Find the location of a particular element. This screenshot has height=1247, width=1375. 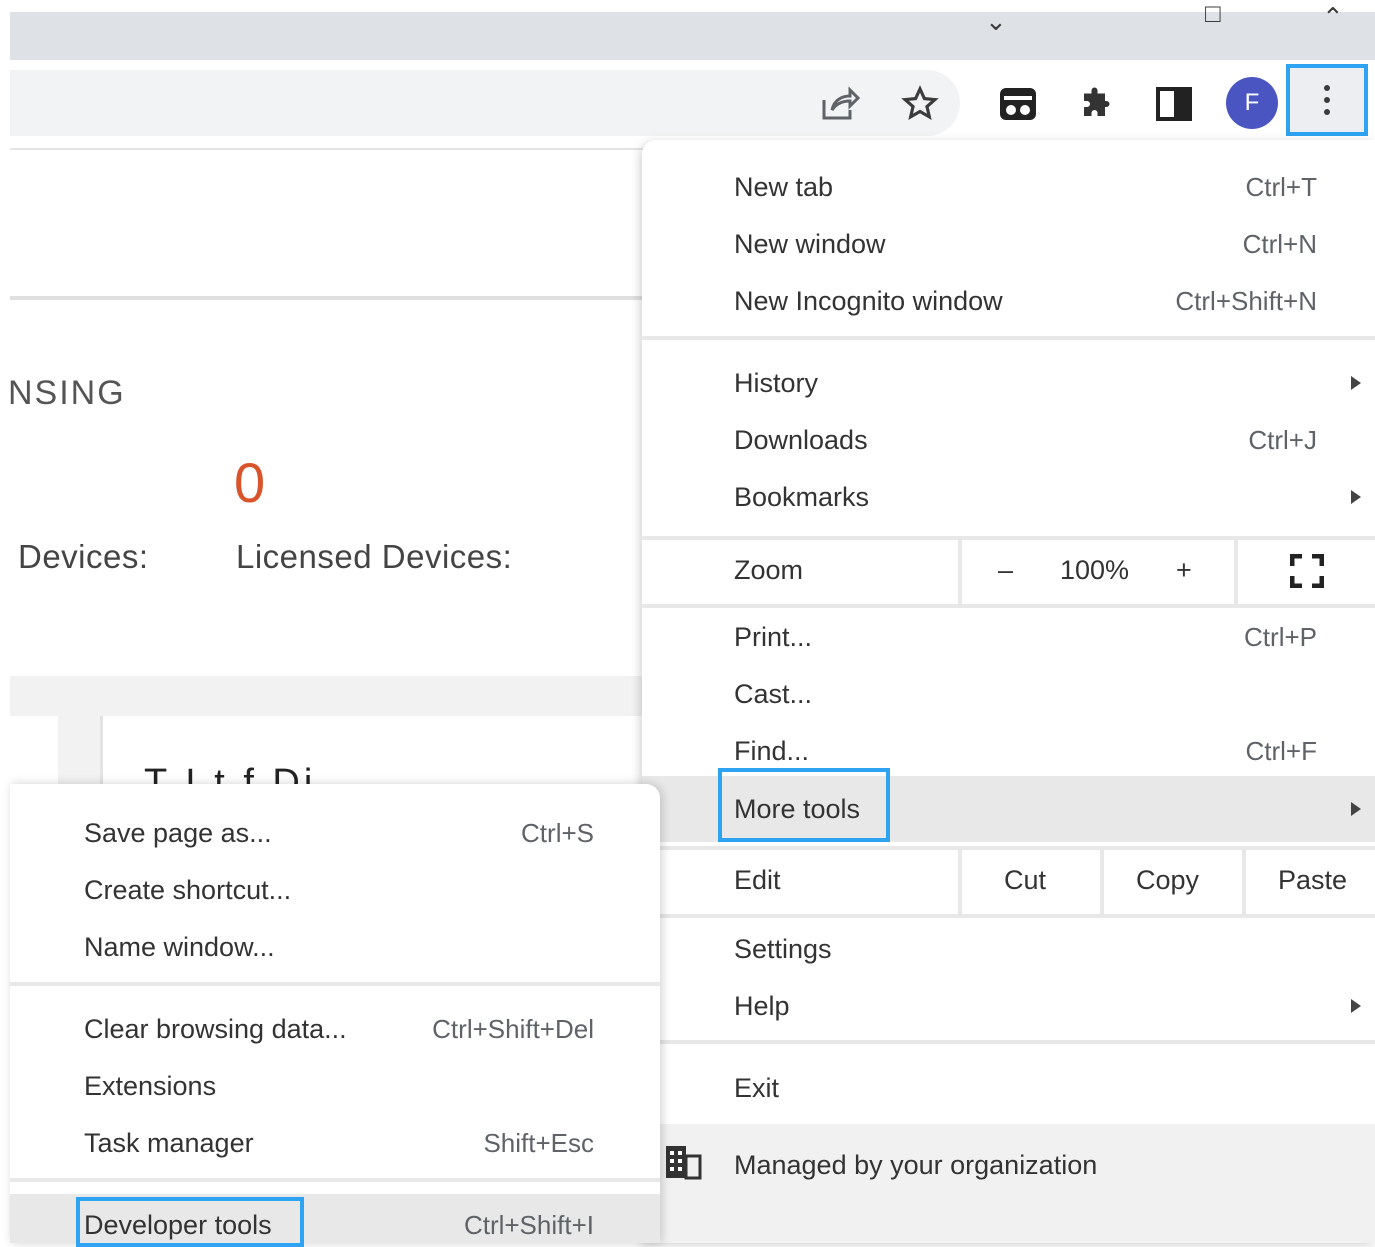

fullscreen-icon is located at coordinates (1307, 571).